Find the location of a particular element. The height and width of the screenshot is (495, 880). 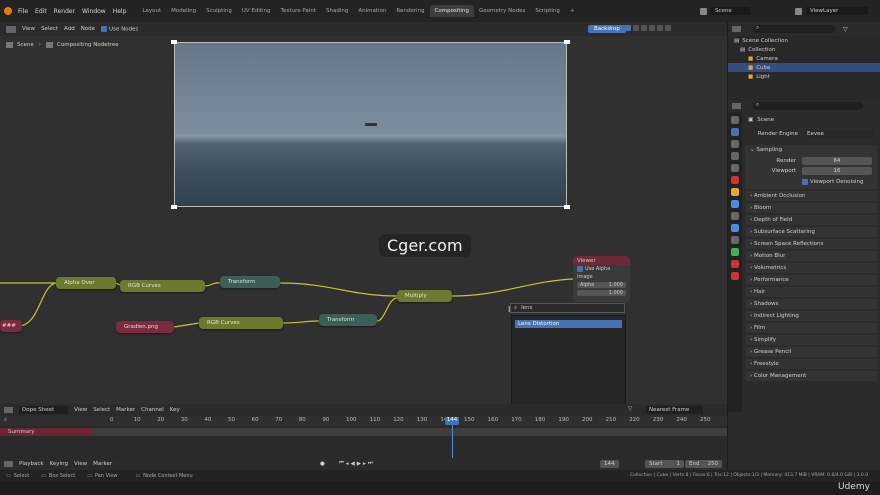

snap-mode: Nearest Frame is located at coordinates (675, 410).